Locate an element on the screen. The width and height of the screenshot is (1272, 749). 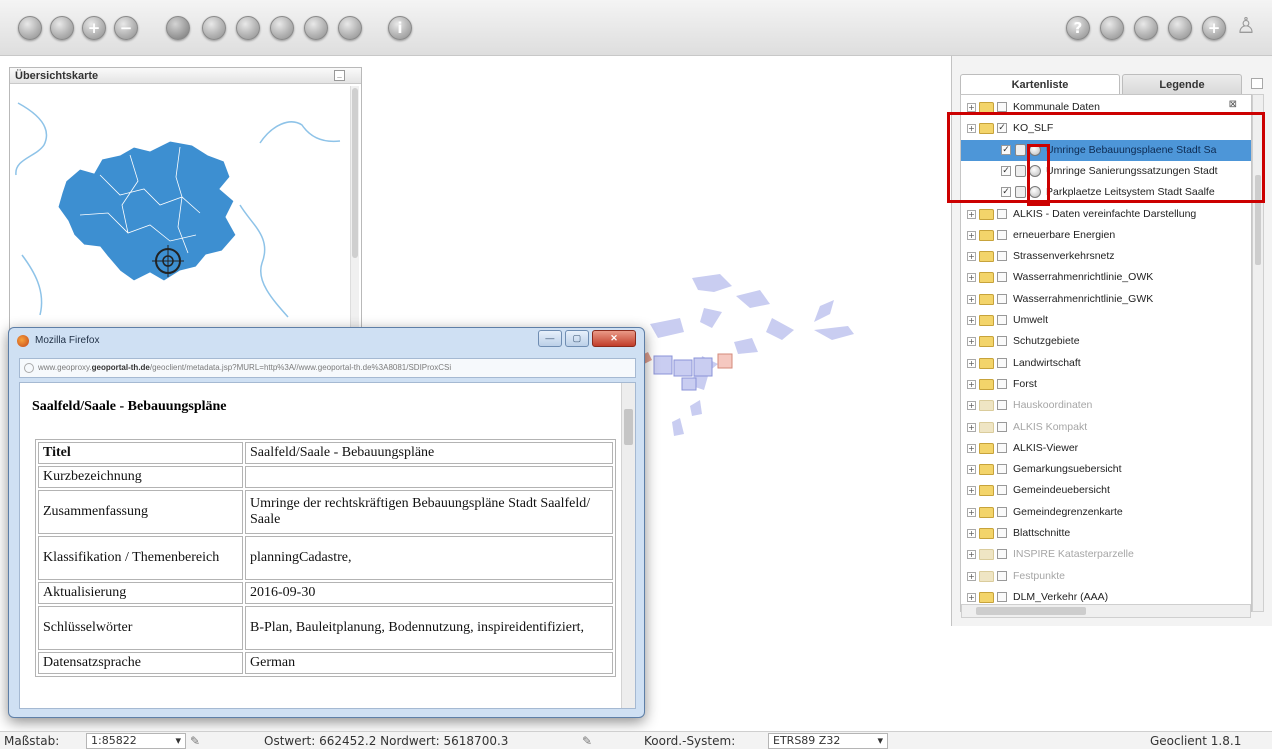
layer-group-item: + erneuerbare Energien is located at coordinates (1106, 235).